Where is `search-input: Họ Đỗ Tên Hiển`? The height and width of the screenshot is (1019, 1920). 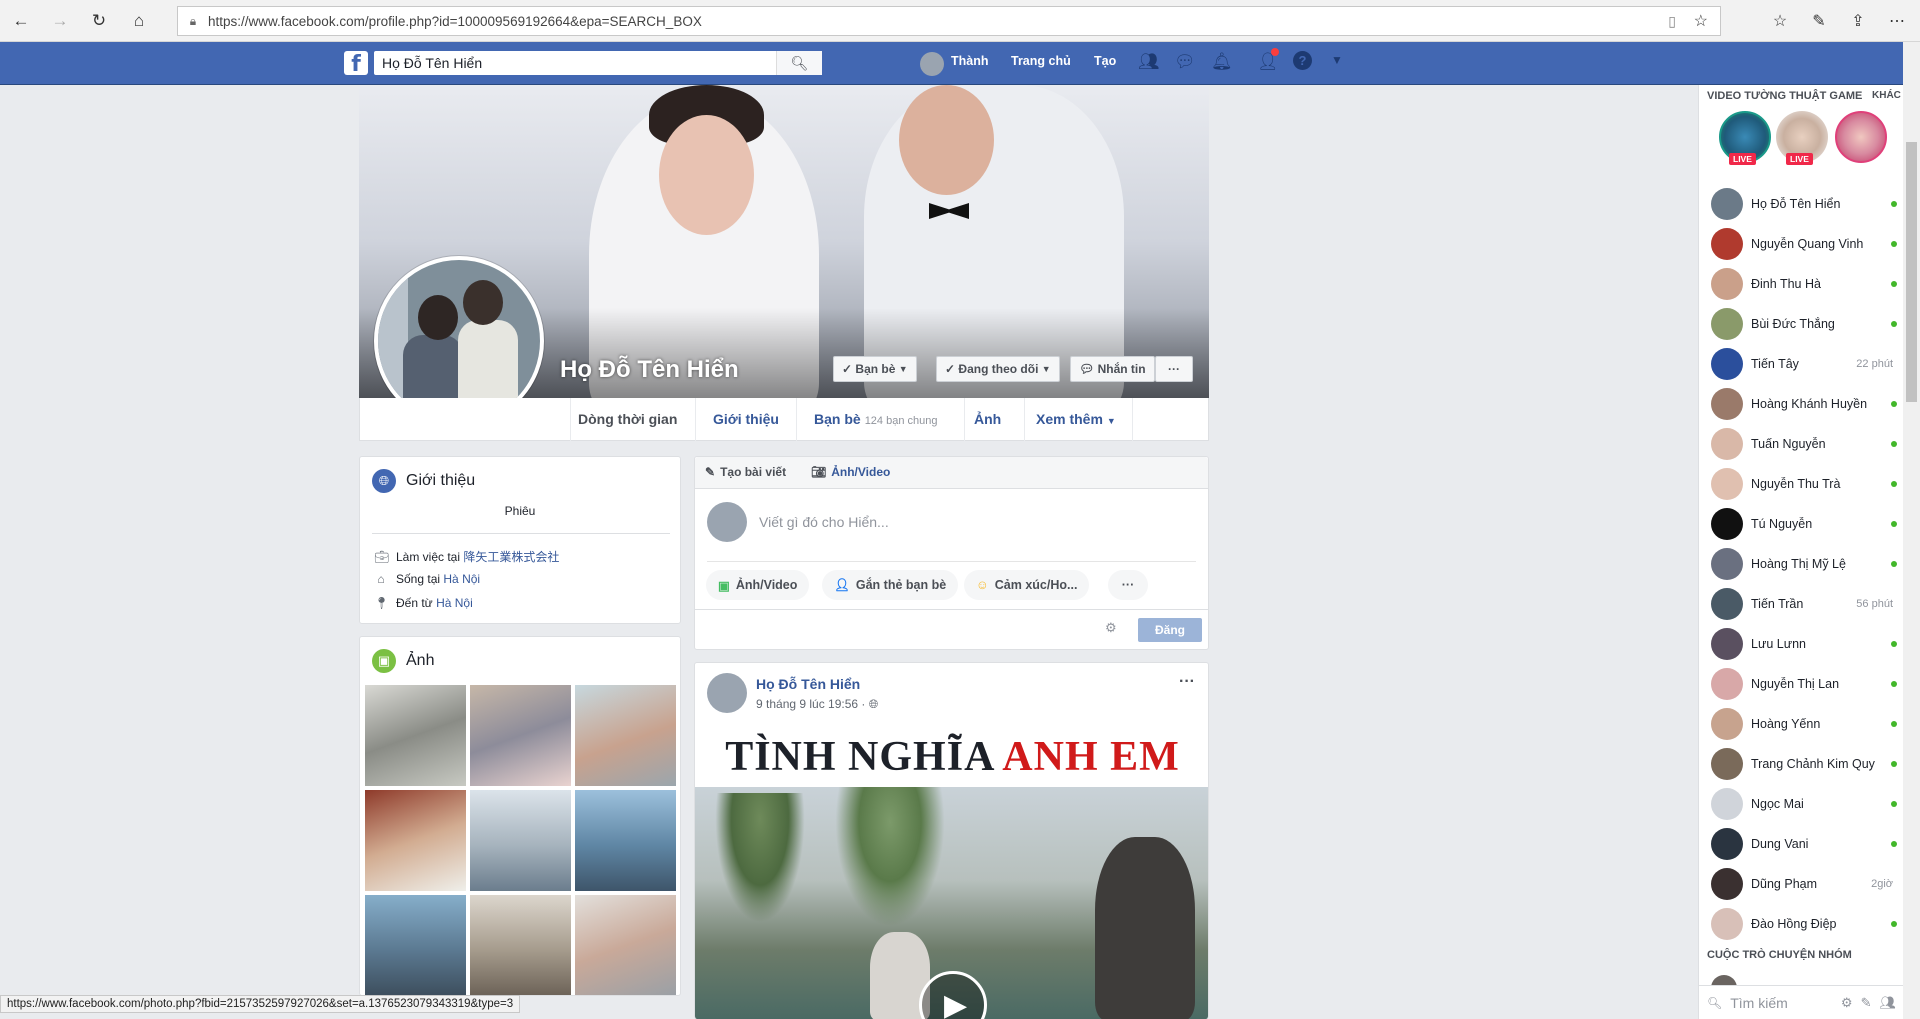
search-input: Họ Đỗ Tên Hiển is located at coordinates (575, 63).